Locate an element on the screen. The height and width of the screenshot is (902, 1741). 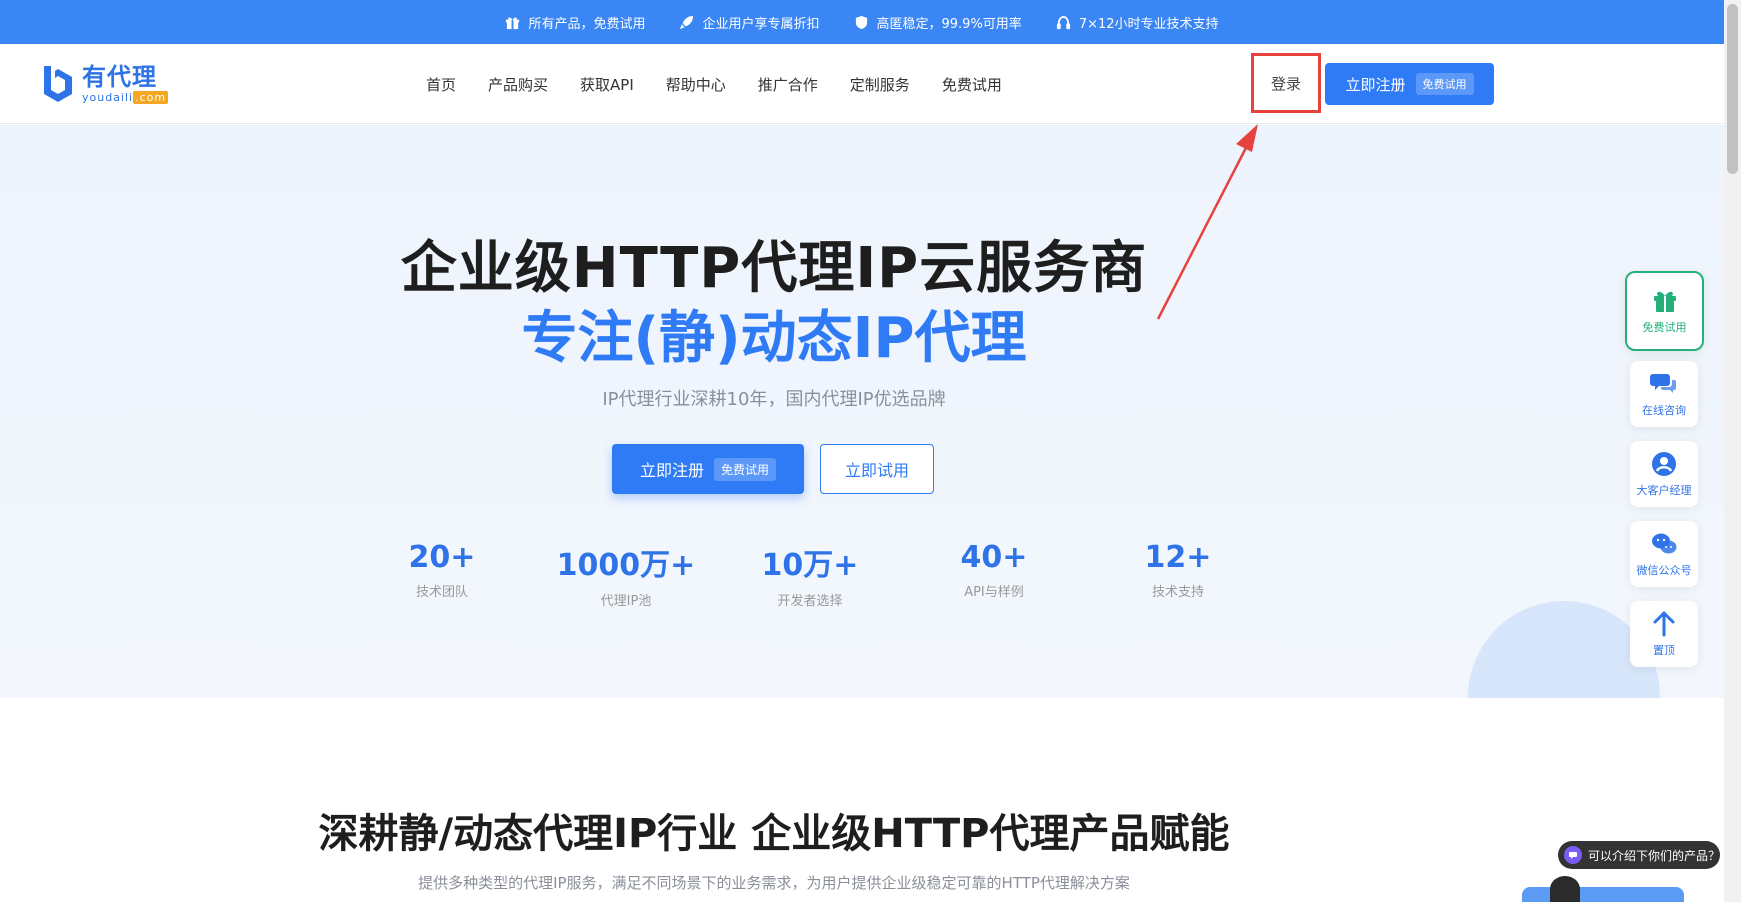
page-scrollbar is located at coordinates (1732, 451).